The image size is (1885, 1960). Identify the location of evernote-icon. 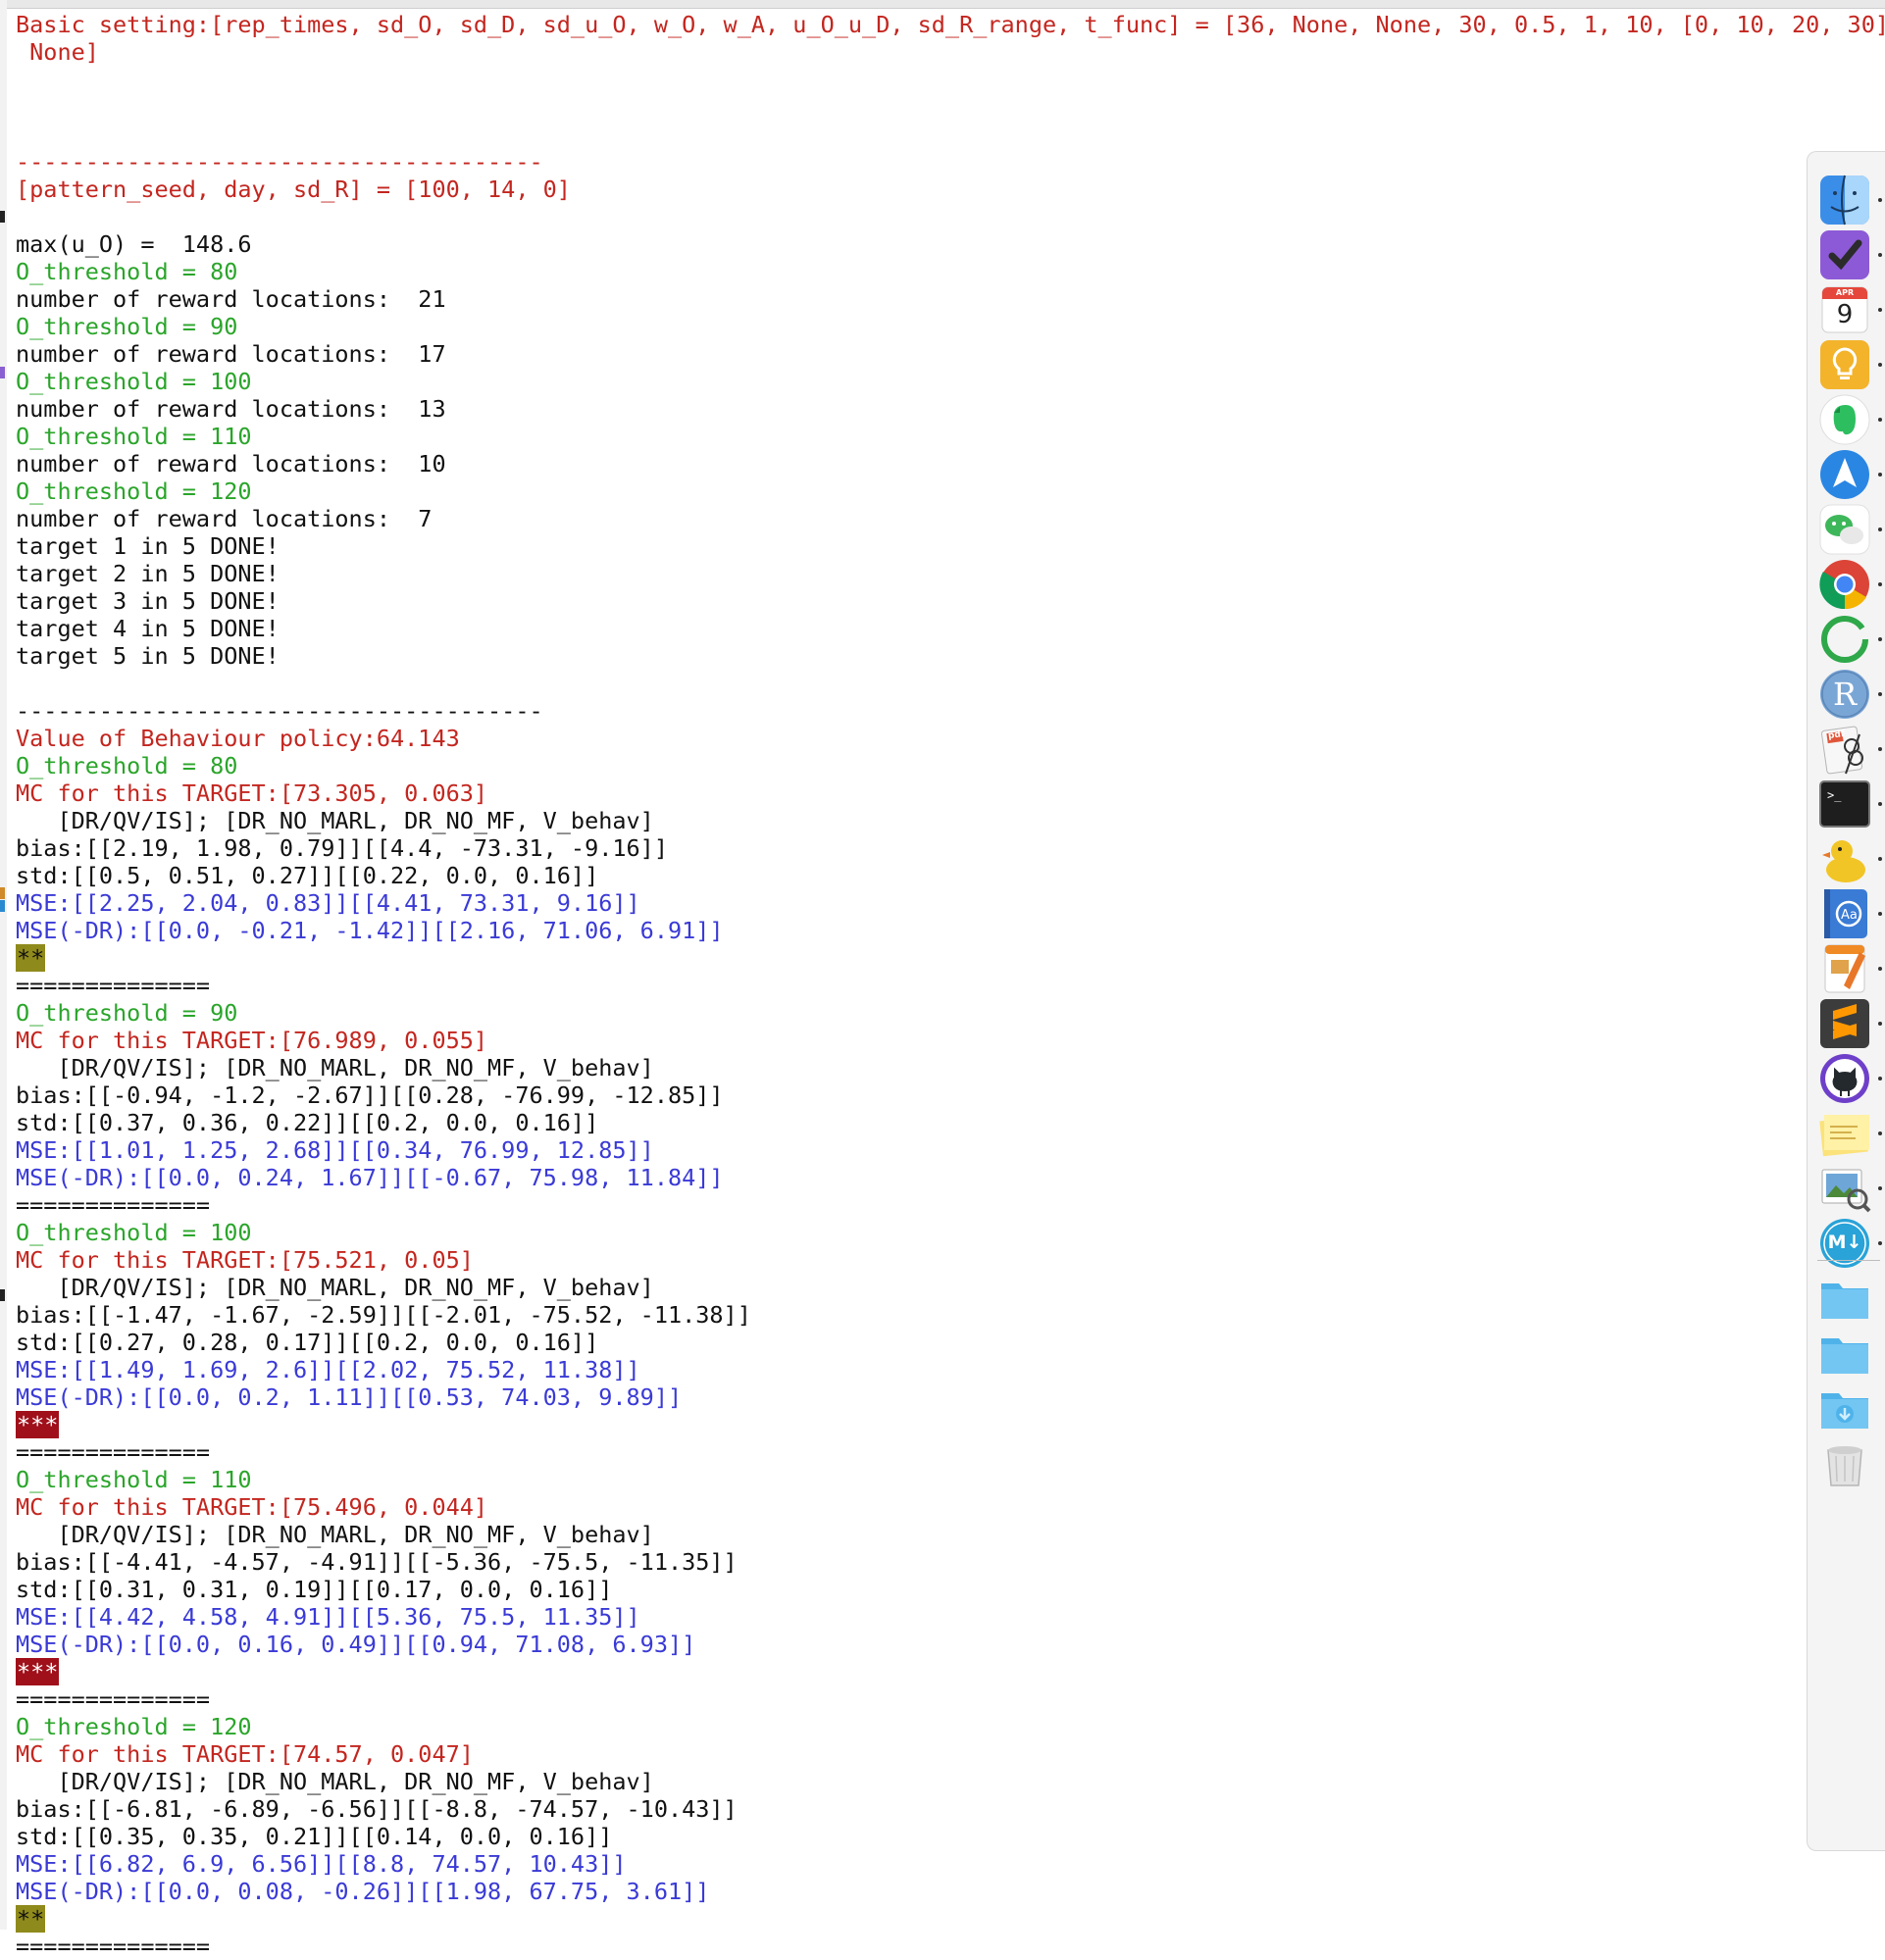
(1844, 419).